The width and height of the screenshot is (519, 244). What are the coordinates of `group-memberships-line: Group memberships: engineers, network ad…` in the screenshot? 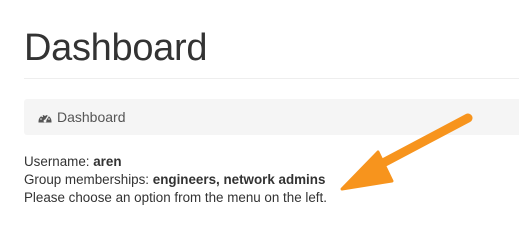 It's located at (175, 180).